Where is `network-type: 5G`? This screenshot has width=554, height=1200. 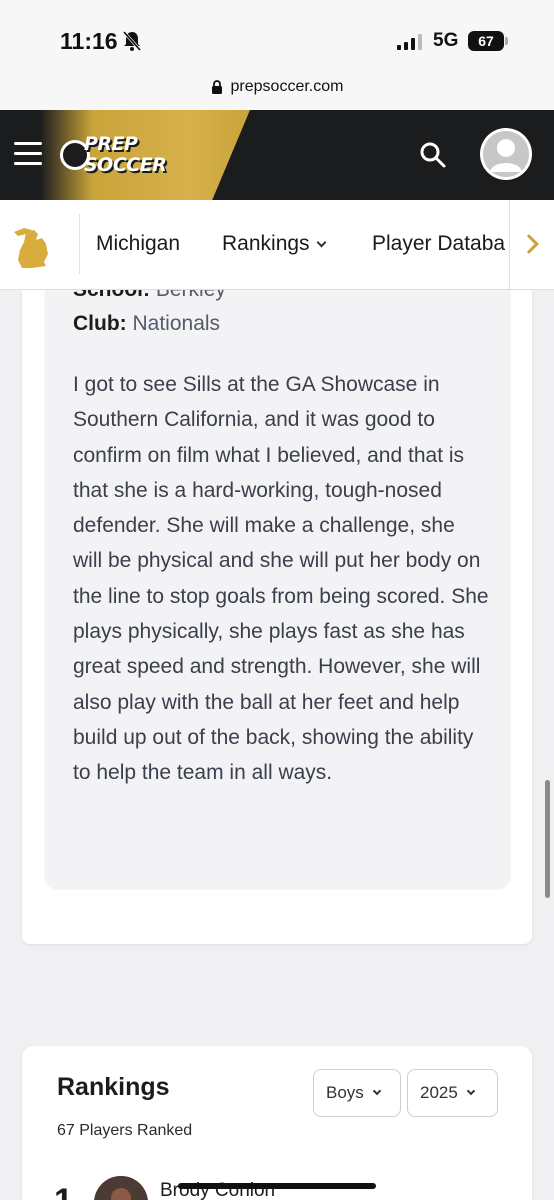
network-type: 5G is located at coordinates (446, 40).